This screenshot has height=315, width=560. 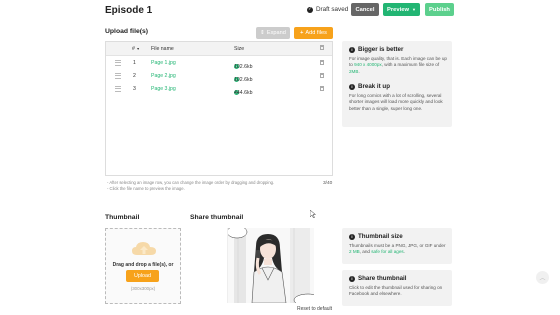 I want to click on chevron-down-icon: ▼, so click(x=413, y=9).